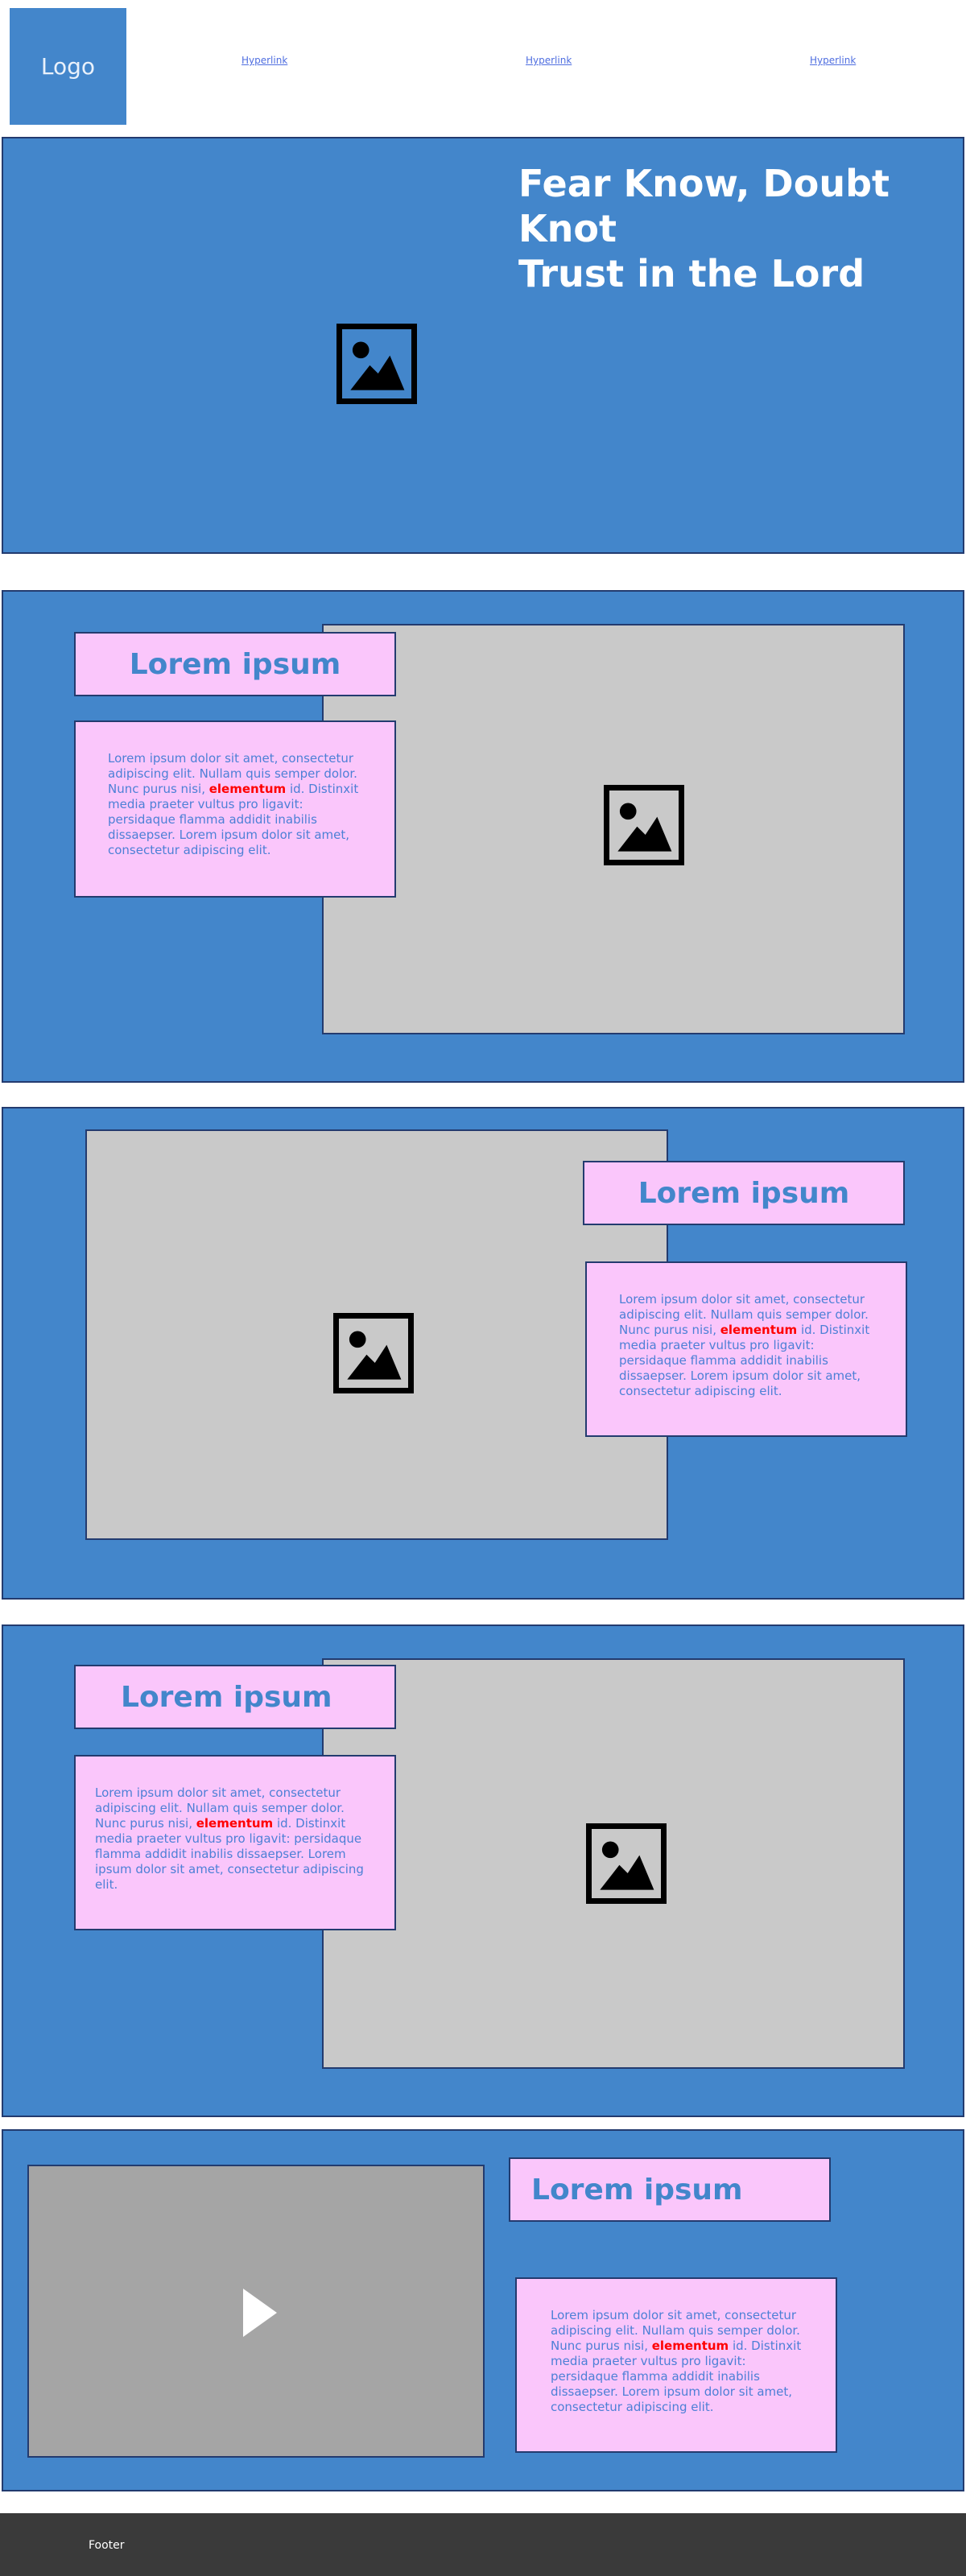  What do you see at coordinates (833, 60) in the screenshot?
I see `nav-link-3: Hyperlink` at bounding box center [833, 60].